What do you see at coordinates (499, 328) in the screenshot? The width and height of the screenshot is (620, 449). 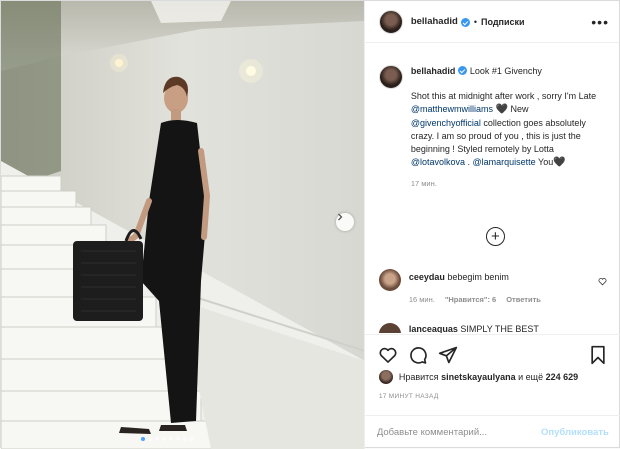 I see `comment-text: SIMPLY THE BEST` at bounding box center [499, 328].